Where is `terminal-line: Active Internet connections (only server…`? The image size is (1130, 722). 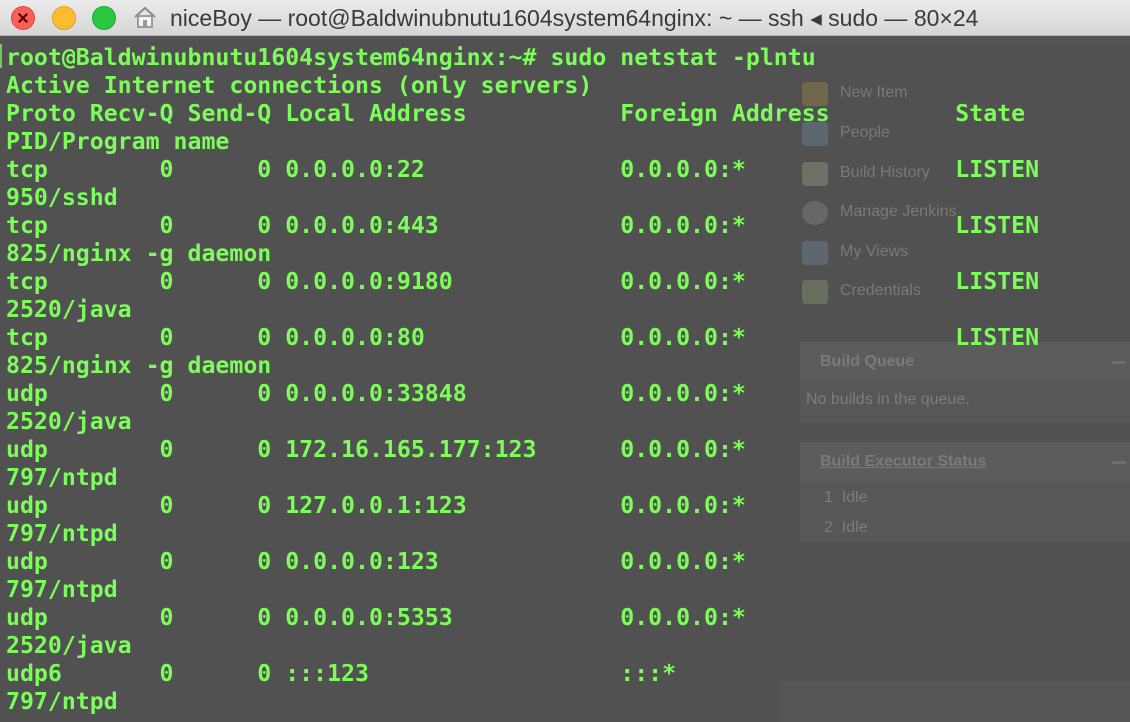 terminal-line: Active Internet connections (only server… is located at coordinates (299, 85).